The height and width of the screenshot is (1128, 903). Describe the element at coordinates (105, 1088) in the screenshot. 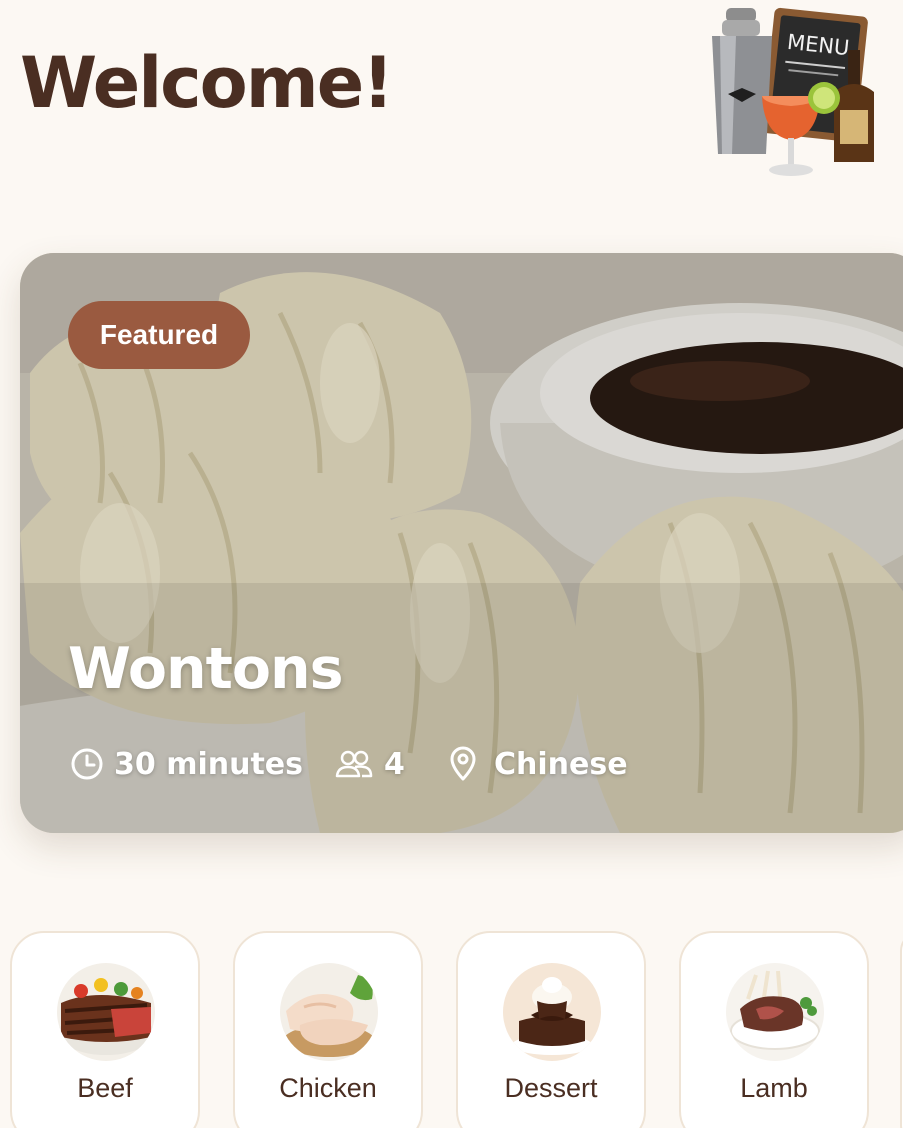

I see `category-label: Beef` at that location.